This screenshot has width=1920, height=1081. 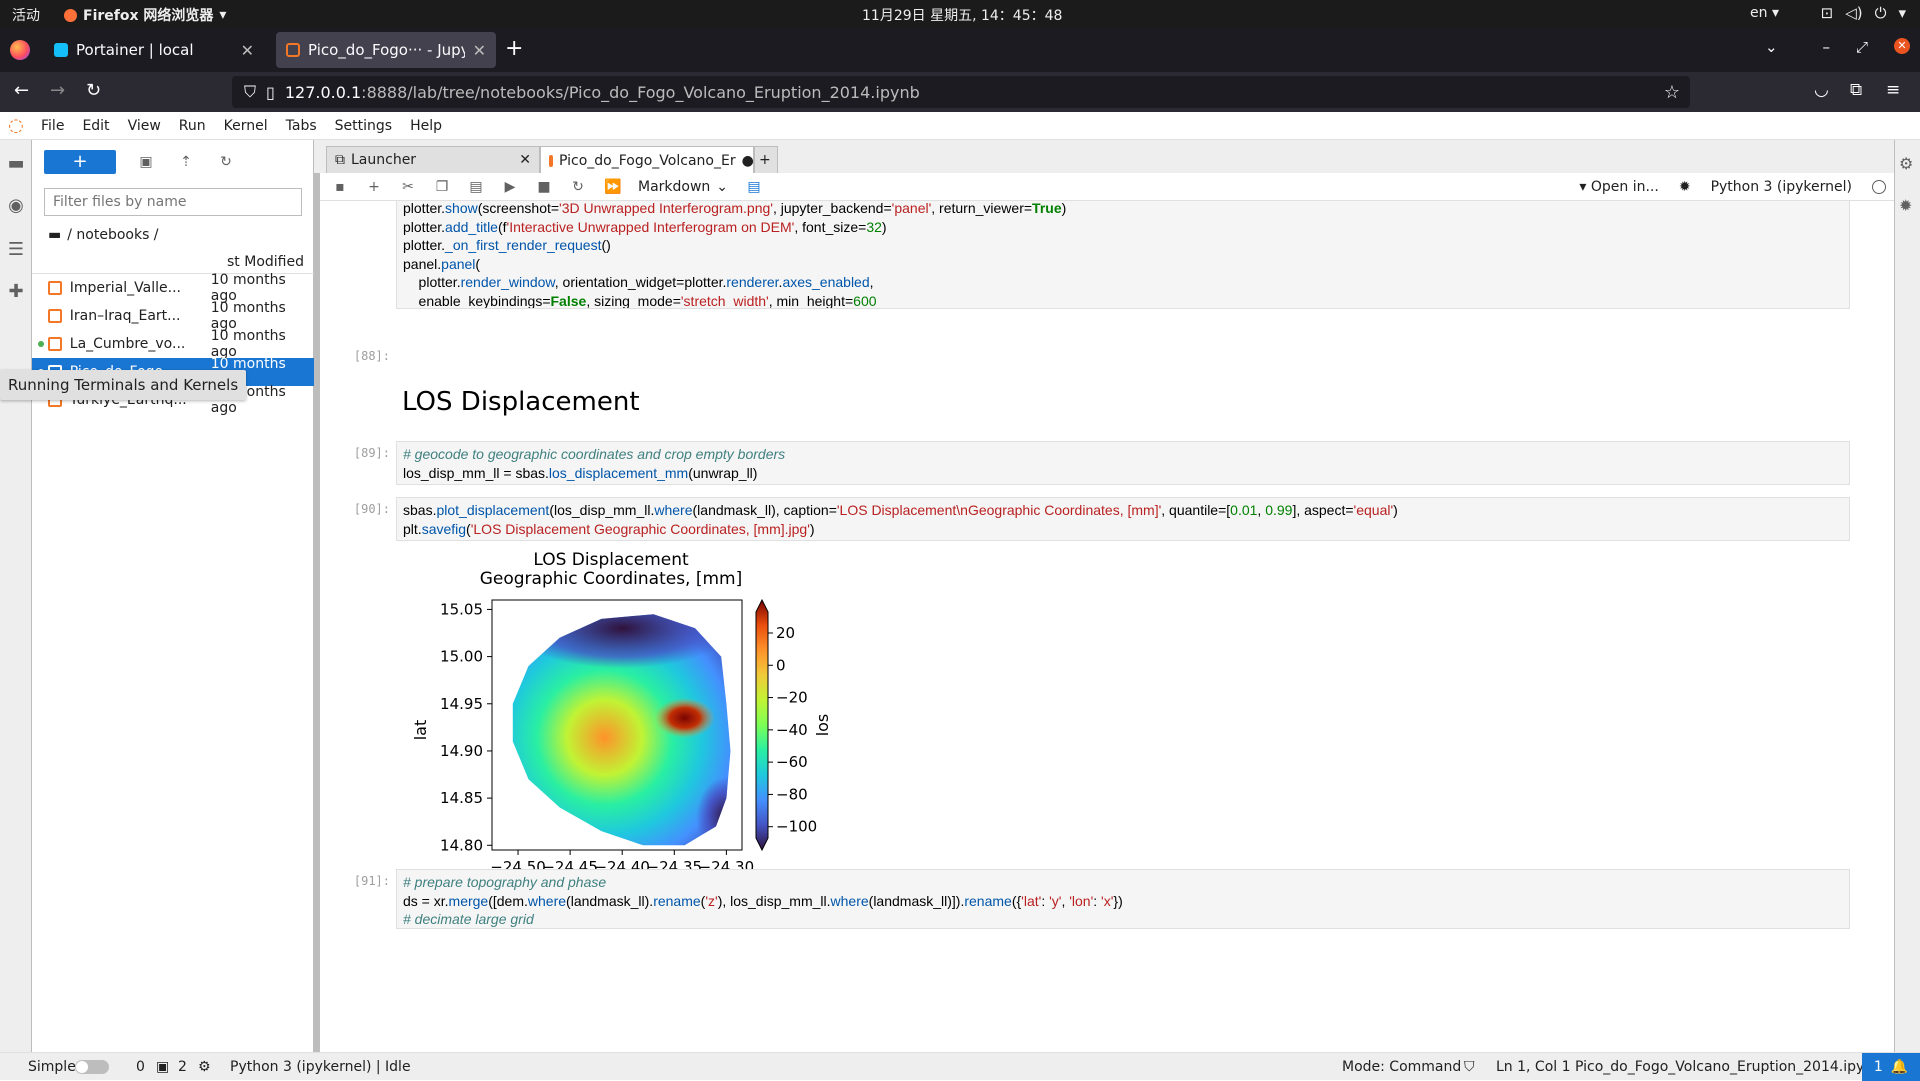 What do you see at coordinates (16, 292) in the screenshot?
I see `extension-puzzle-icon: ✚` at bounding box center [16, 292].